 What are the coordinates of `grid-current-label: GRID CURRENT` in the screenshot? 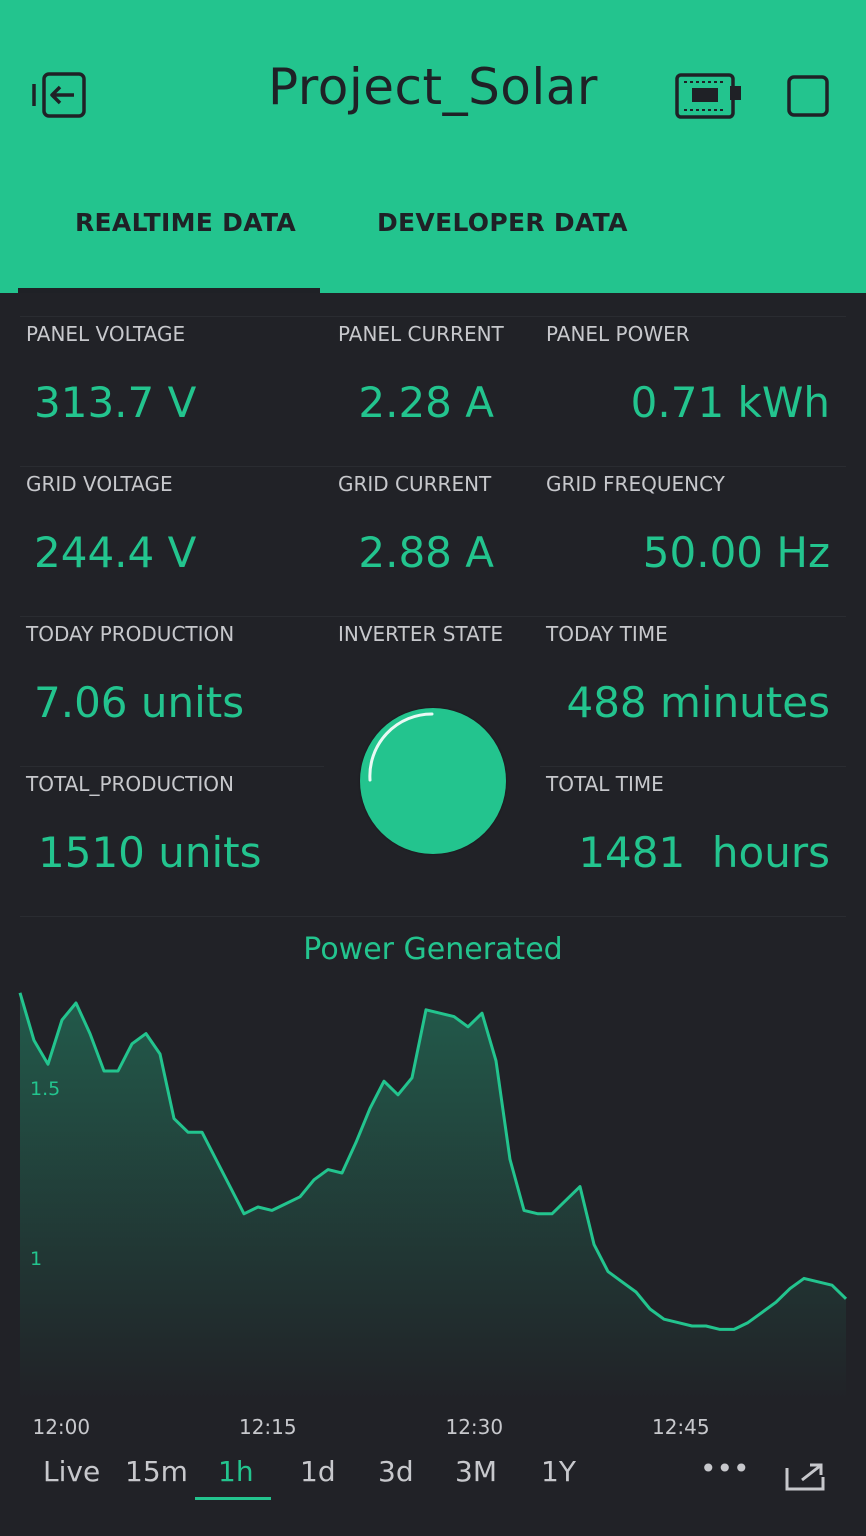 It's located at (415, 484).